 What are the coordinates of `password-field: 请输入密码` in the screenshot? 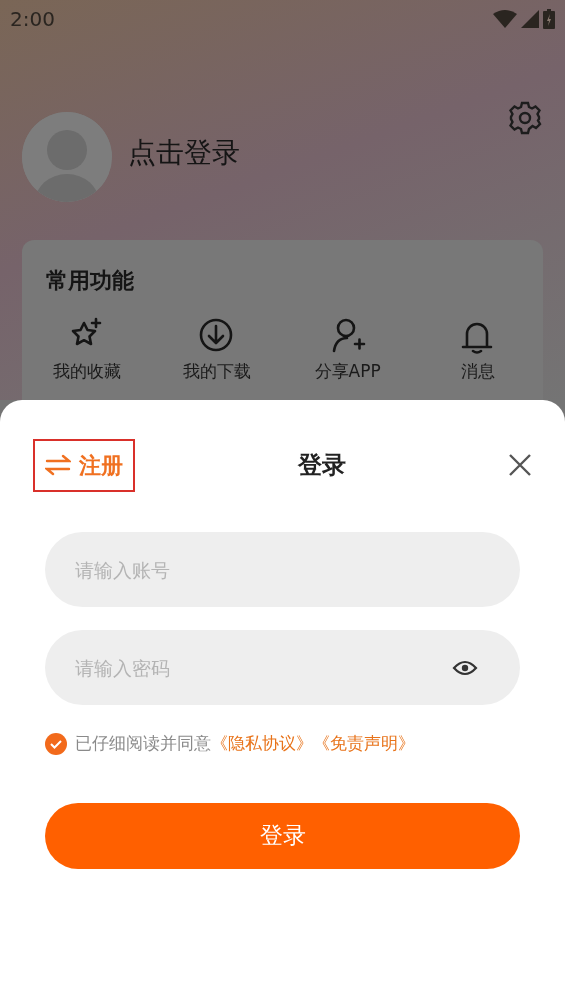 It's located at (282, 667).